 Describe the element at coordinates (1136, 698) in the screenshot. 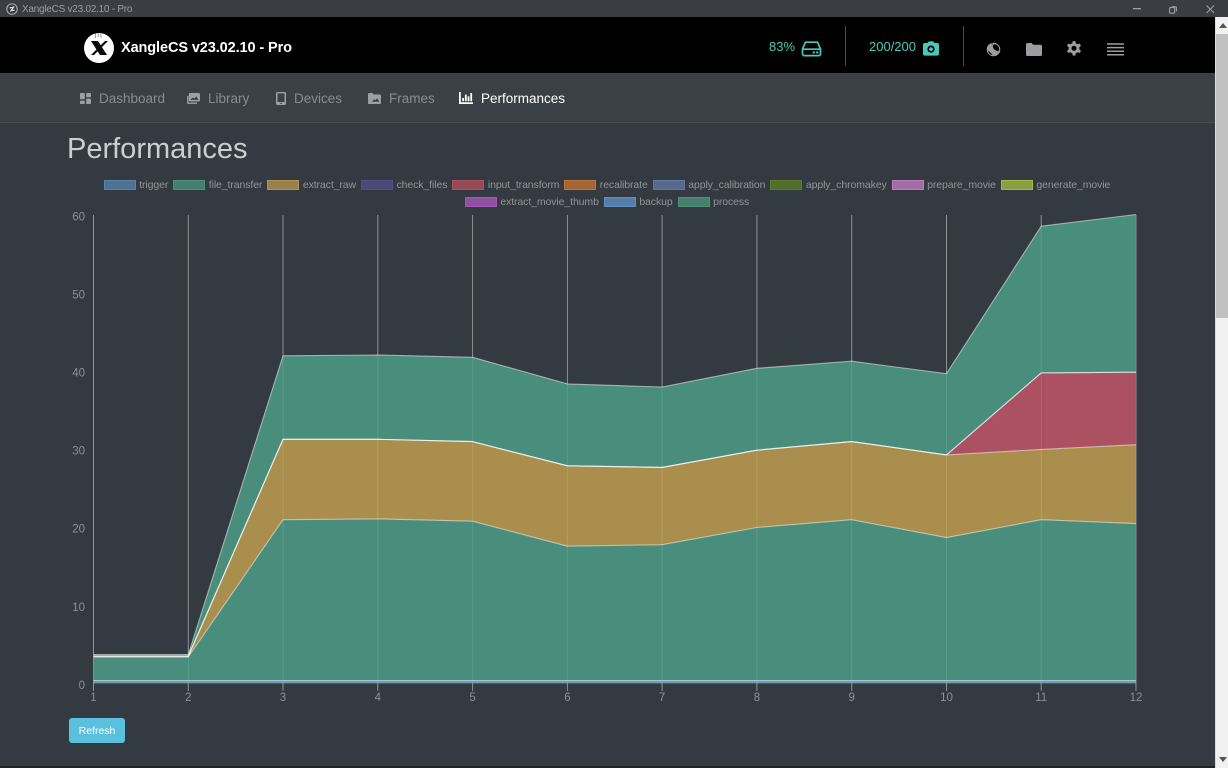

I see `svg-text: 12` at that location.